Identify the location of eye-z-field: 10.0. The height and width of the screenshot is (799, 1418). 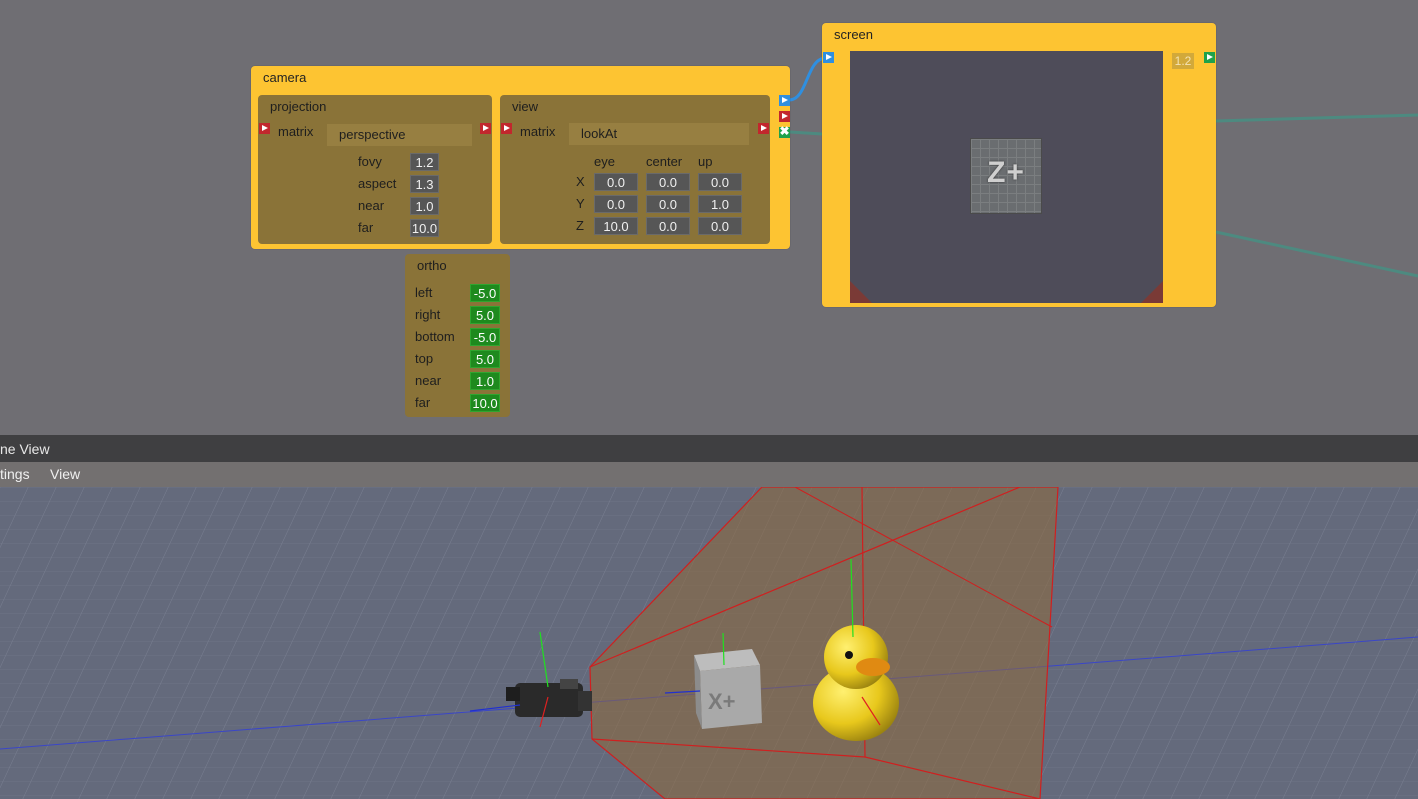
(616, 226).